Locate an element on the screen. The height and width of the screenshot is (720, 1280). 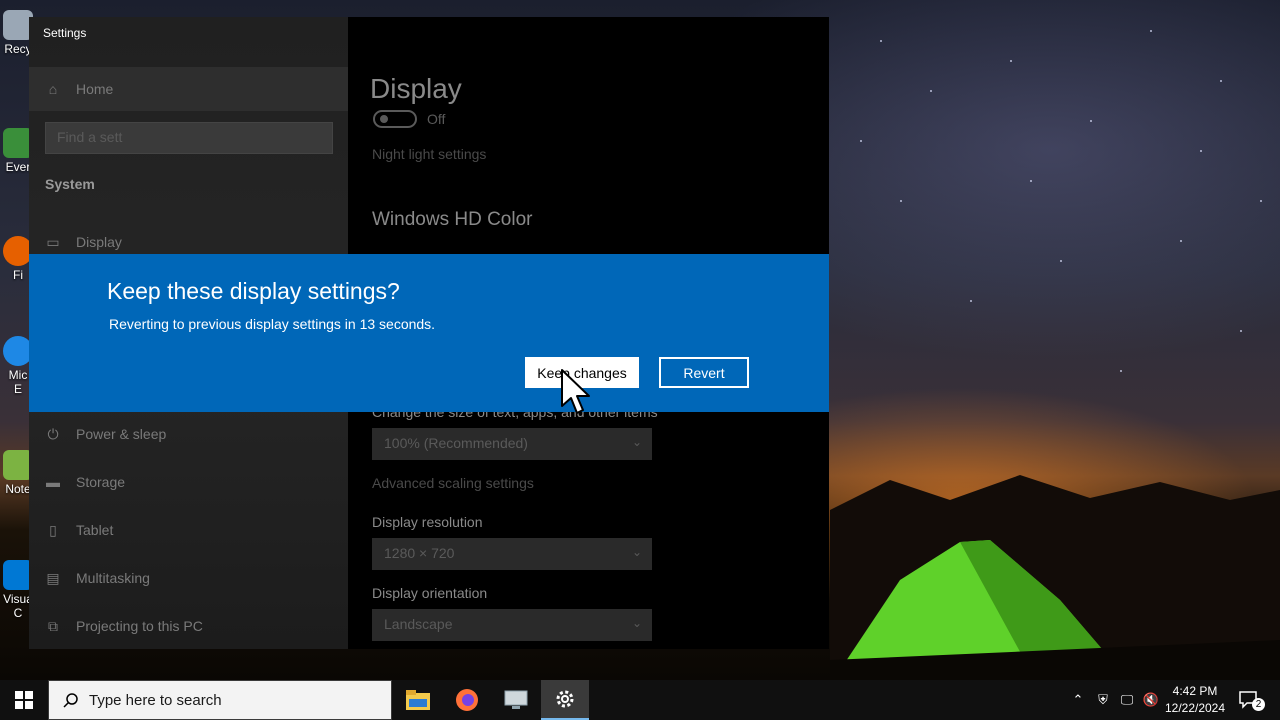
nav-item-power-sleep: ⏻ Power & sleep is located at coordinates (188, 434).